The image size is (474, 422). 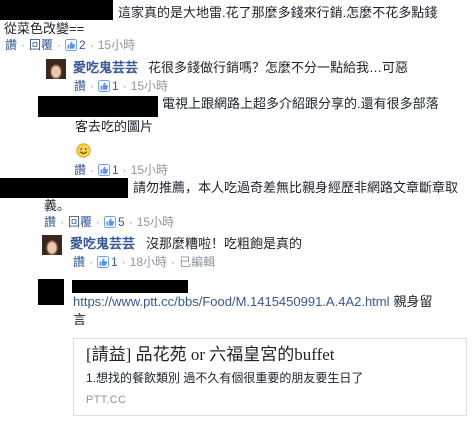 What do you see at coordinates (300, 103) in the screenshot?
I see `comment-text: 電視上跟網路上超多介紹跟分享的.還有很多部落` at bounding box center [300, 103].